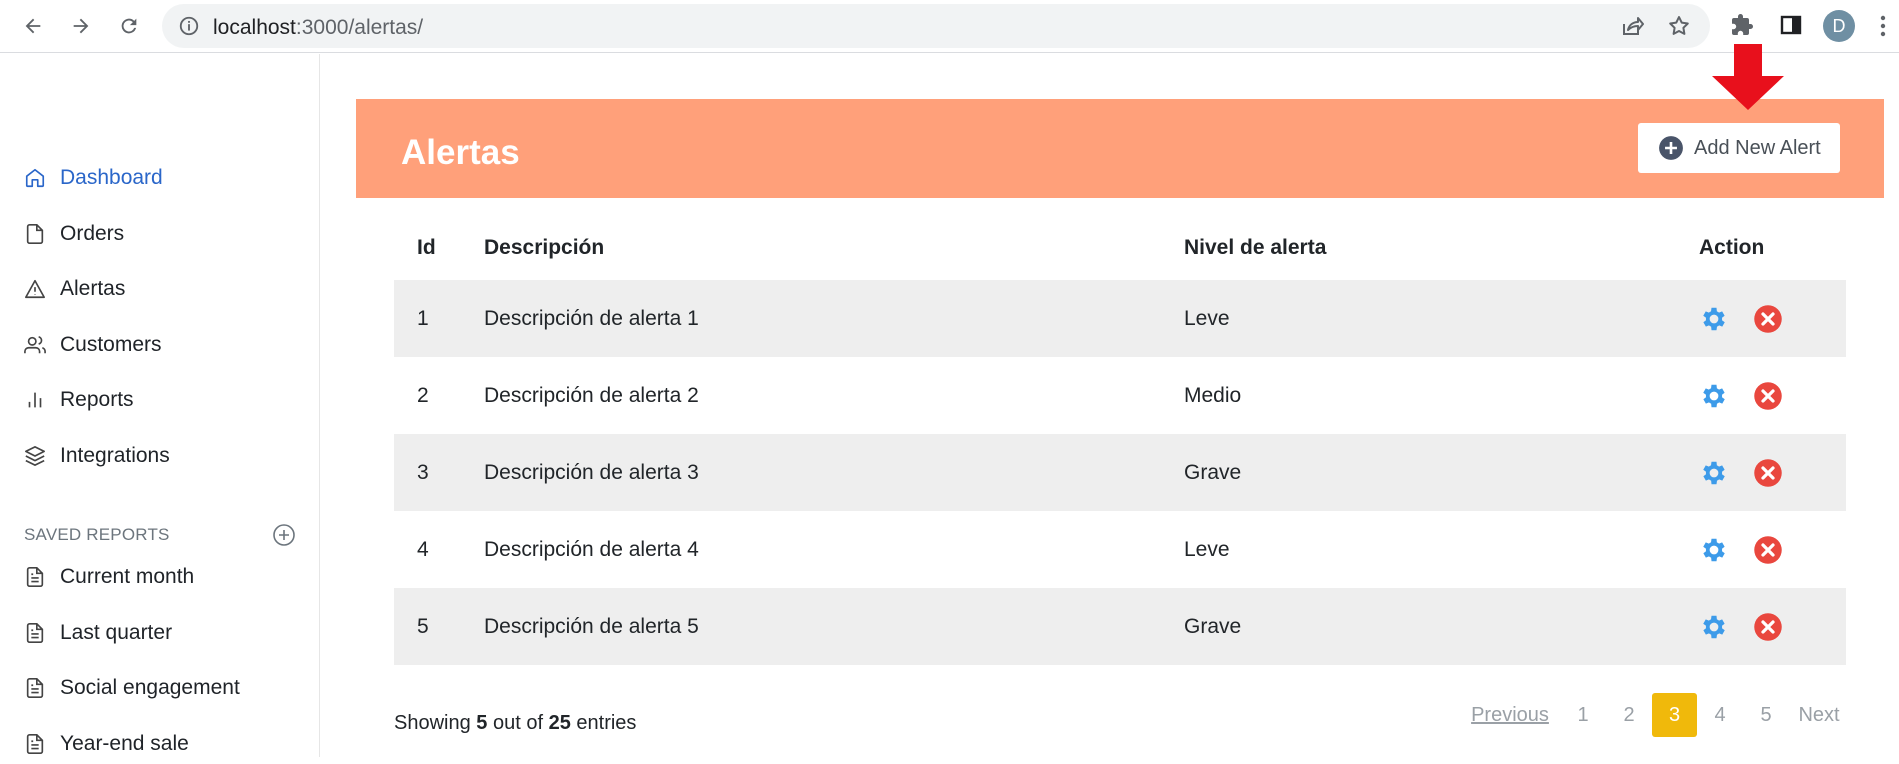 The width and height of the screenshot is (1899, 764). Describe the element at coordinates (1255, 247) in the screenshot. I see `column-header-alert-level: Nivel de alerta` at that location.